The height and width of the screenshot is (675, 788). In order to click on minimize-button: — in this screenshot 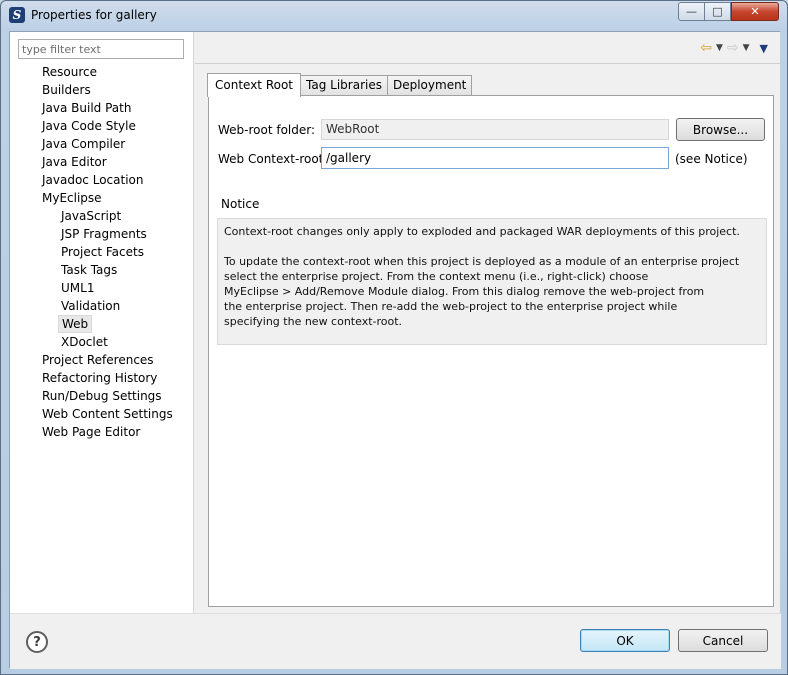, I will do `click(691, 11)`.